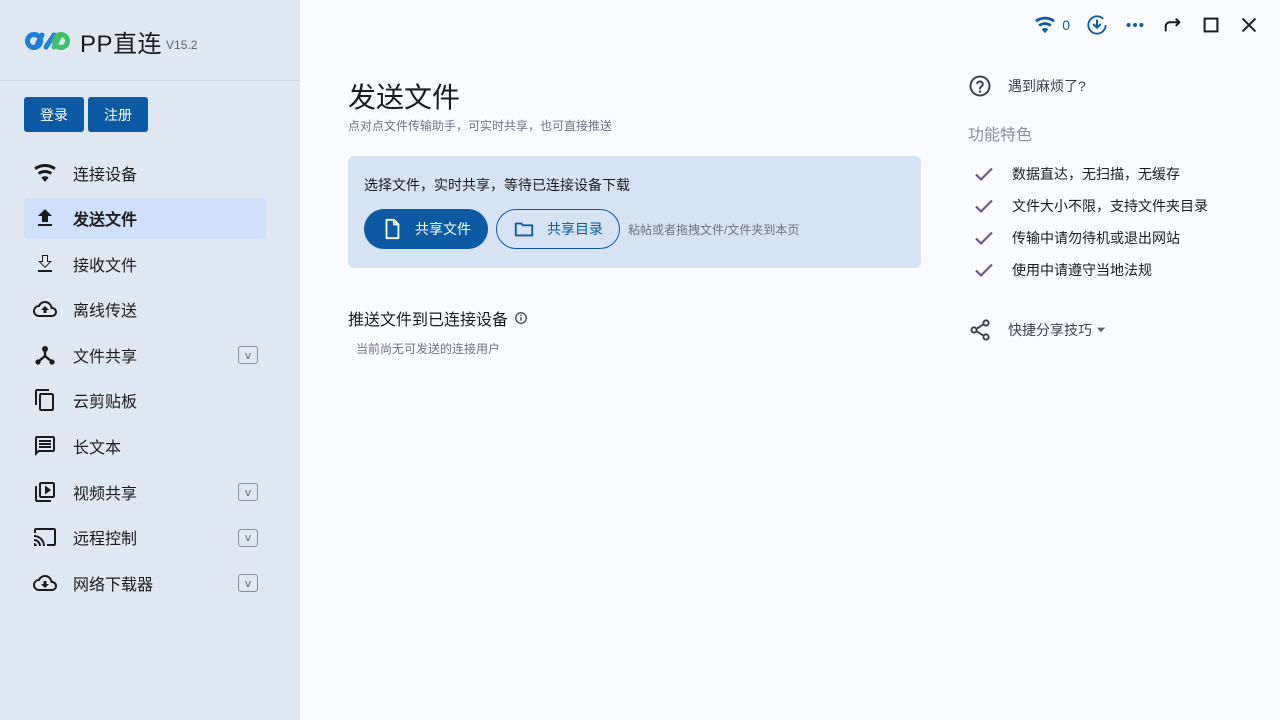 The image size is (1280, 720). Describe the element at coordinates (121, 44) in the screenshot. I see `app-name: PP直连` at that location.